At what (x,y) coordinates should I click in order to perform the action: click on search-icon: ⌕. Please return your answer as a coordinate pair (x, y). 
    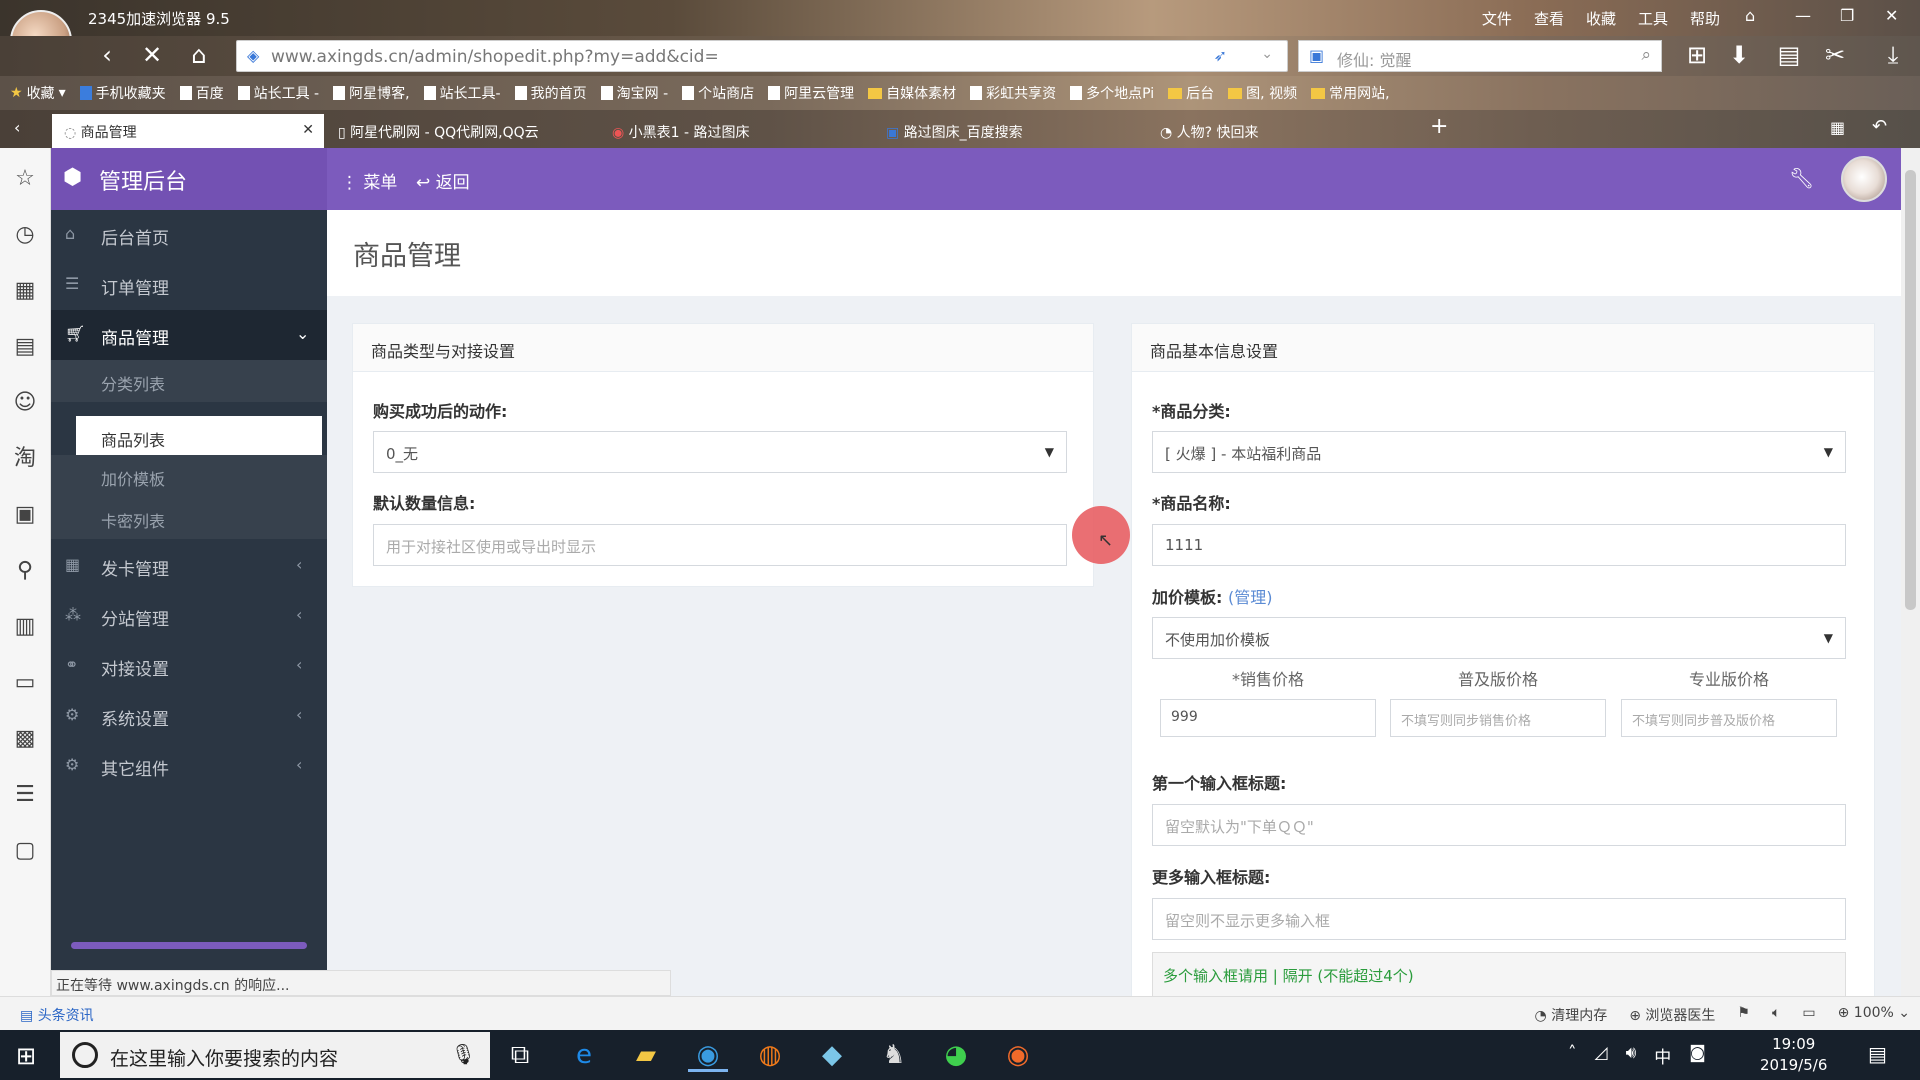
    Looking at the image, I should click on (1646, 55).